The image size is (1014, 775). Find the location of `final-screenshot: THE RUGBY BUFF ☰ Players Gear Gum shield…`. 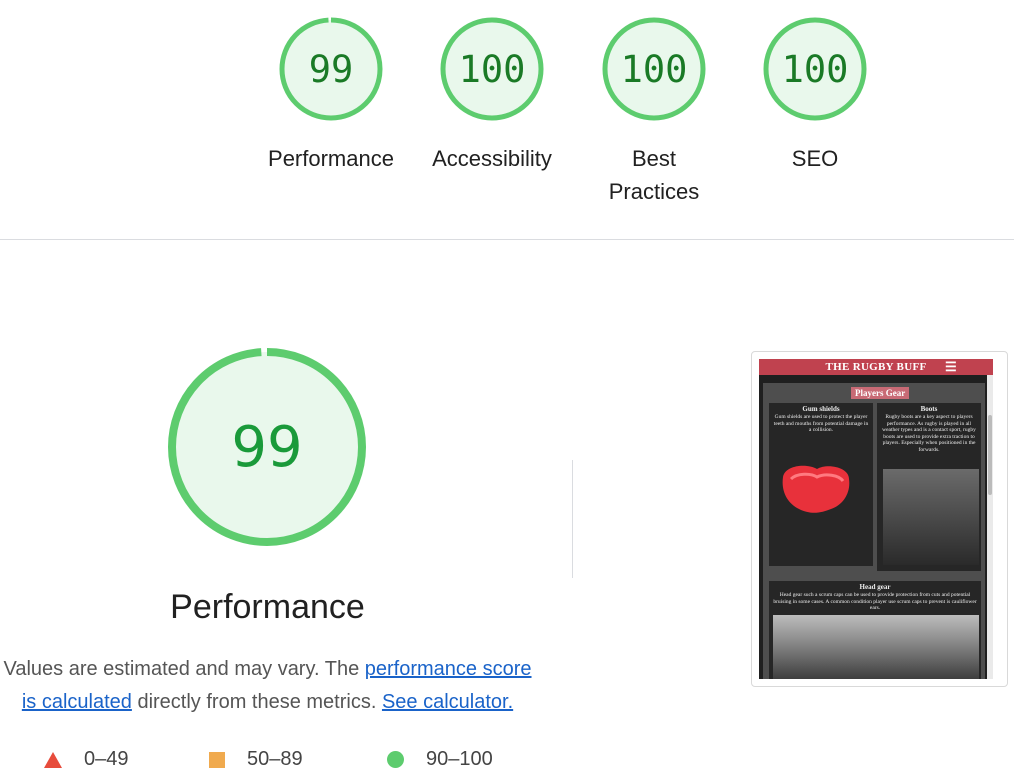

final-screenshot: THE RUGBY BUFF ☰ Players Gear Gum shield… is located at coordinates (876, 519).